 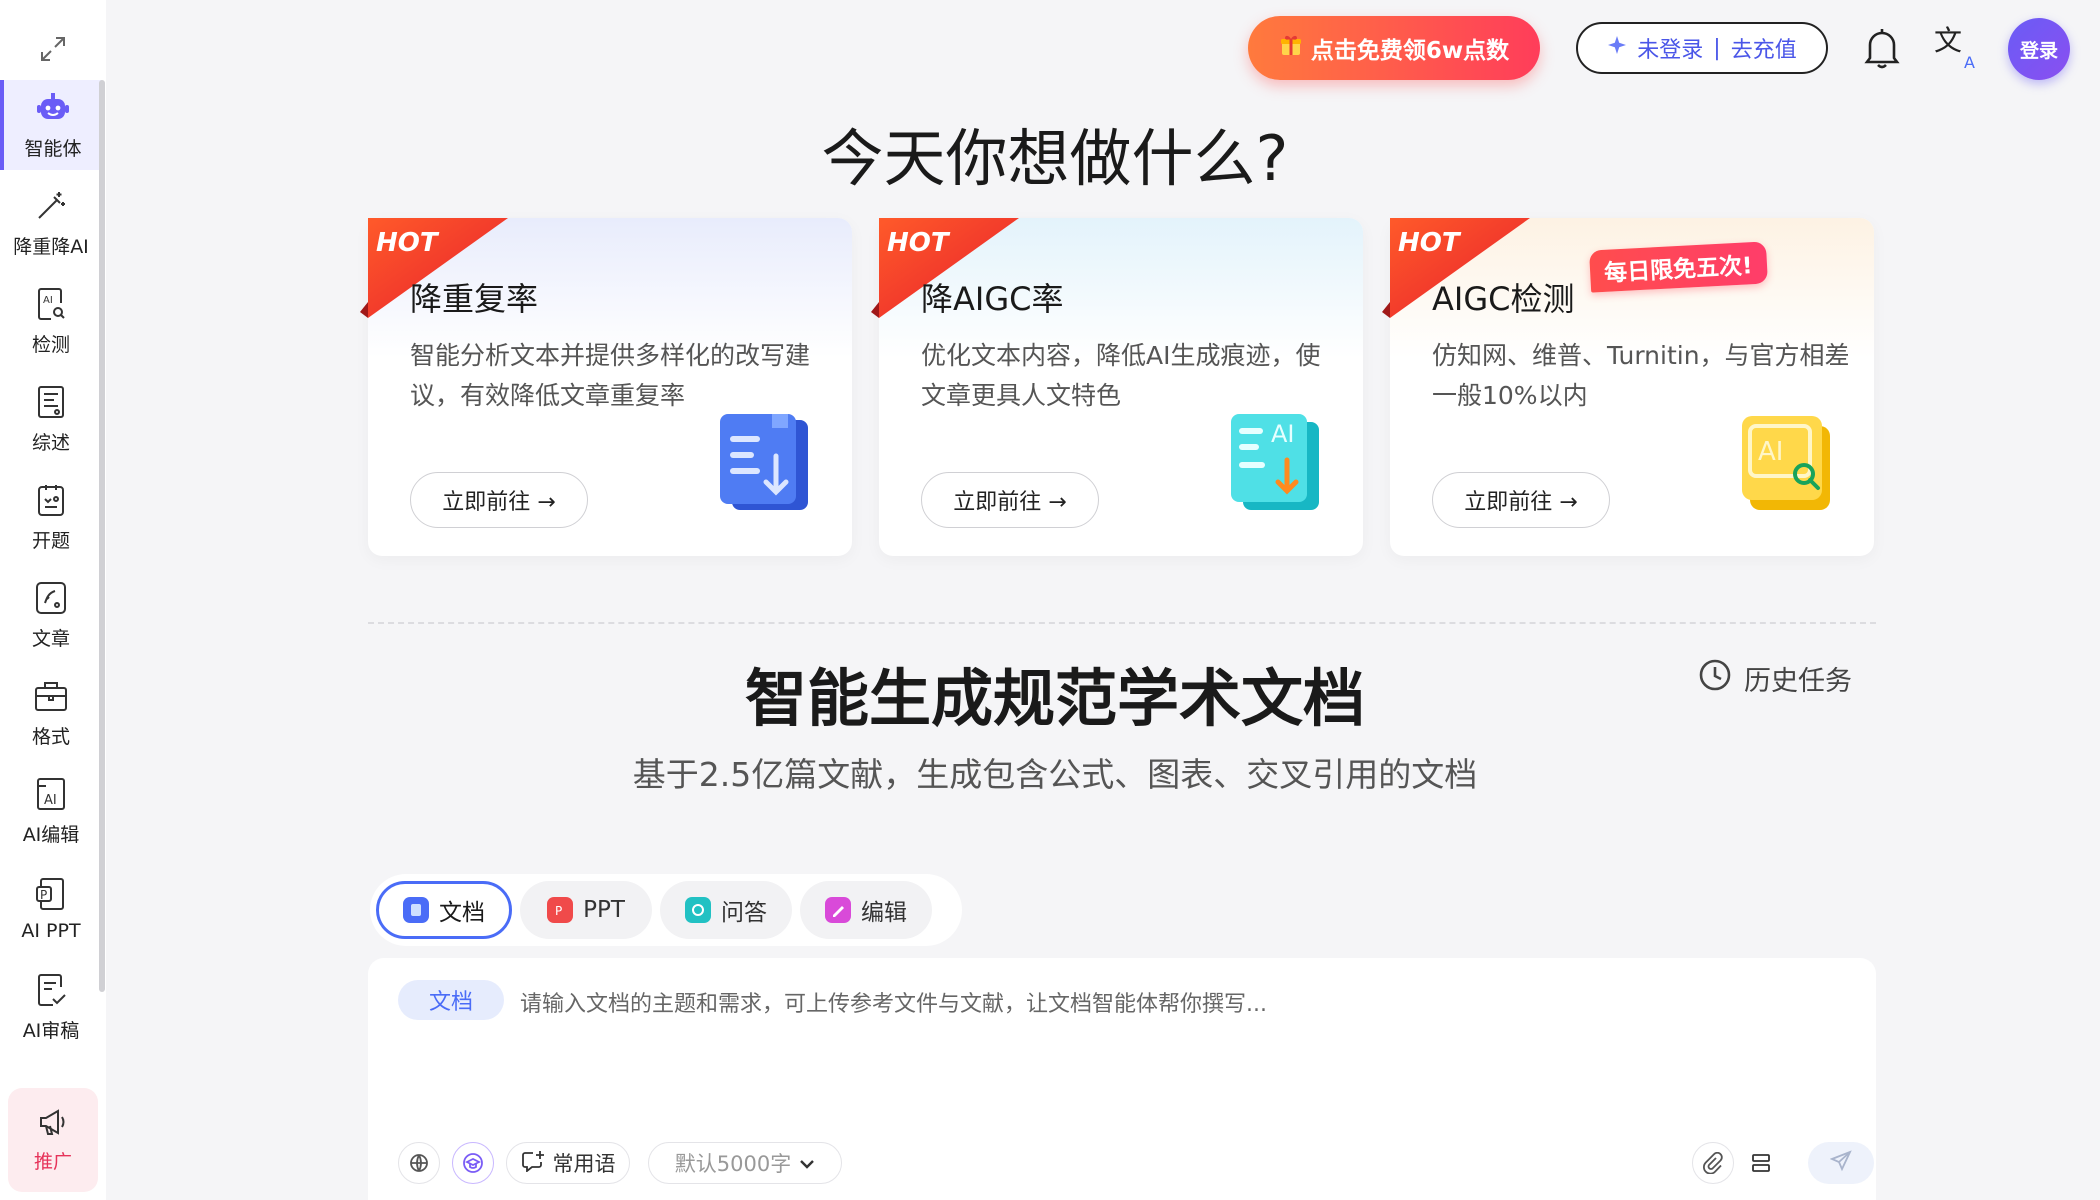 I want to click on ai-edit-icon: AI, so click(x=51, y=794).